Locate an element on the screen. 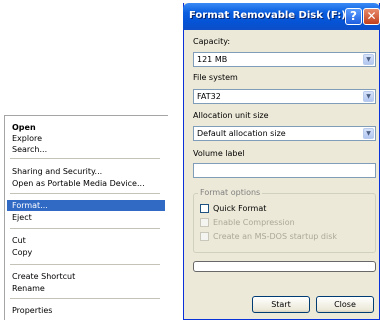 This screenshot has height=320, width=380. file-system-value: FAT32 is located at coordinates (209, 96).